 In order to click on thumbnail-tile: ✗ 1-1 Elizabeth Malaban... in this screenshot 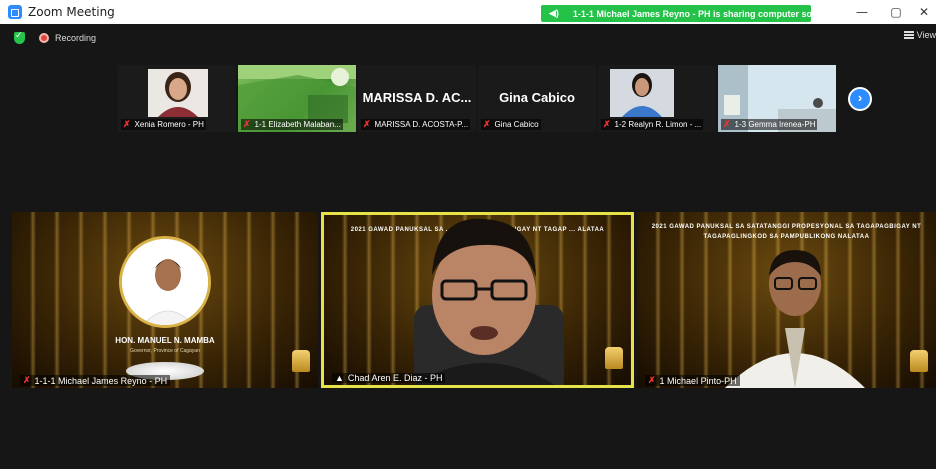, I will do `click(297, 98)`.